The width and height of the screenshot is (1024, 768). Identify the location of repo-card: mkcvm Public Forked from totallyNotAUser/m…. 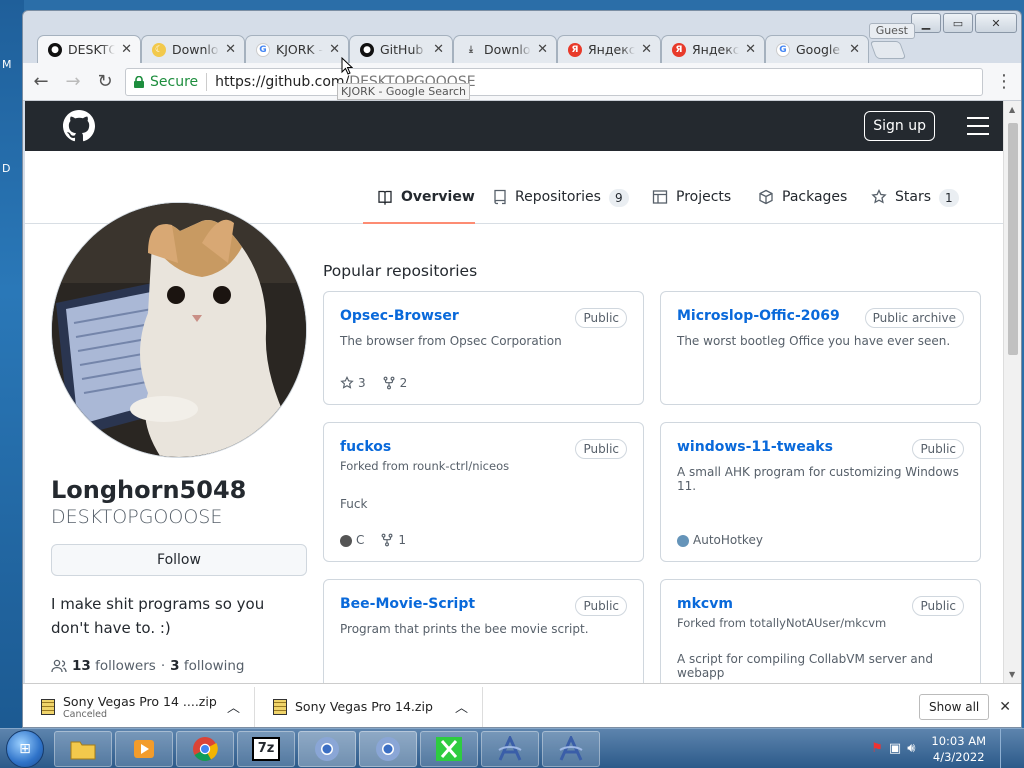
(820, 631).